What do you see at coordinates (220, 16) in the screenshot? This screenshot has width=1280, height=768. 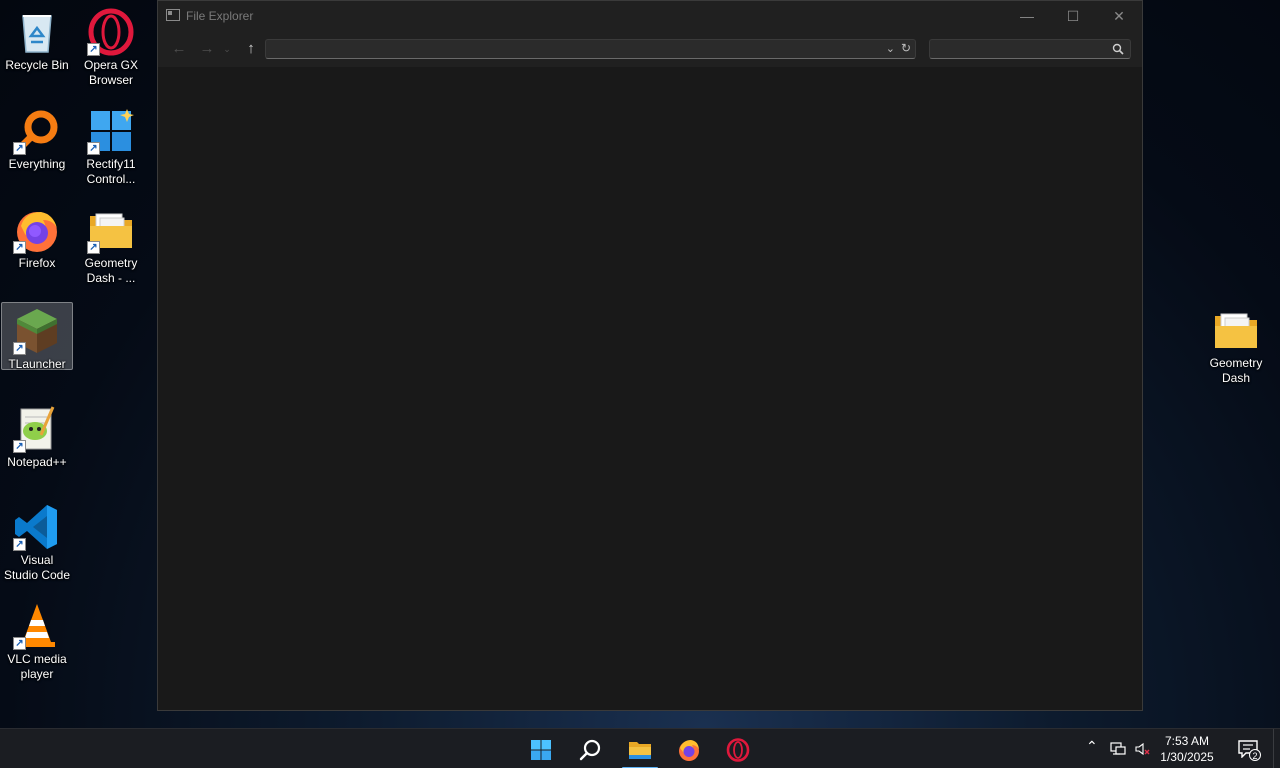 I see `window-title: File Explorer` at bounding box center [220, 16].